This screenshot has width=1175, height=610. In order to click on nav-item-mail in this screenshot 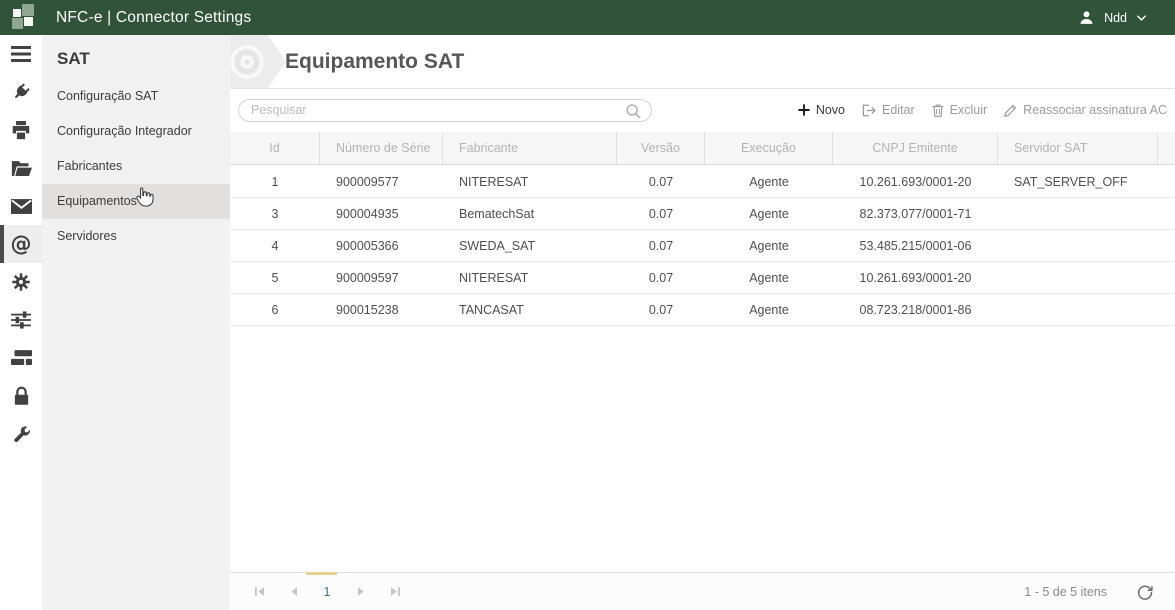, I will do `click(21, 206)`.